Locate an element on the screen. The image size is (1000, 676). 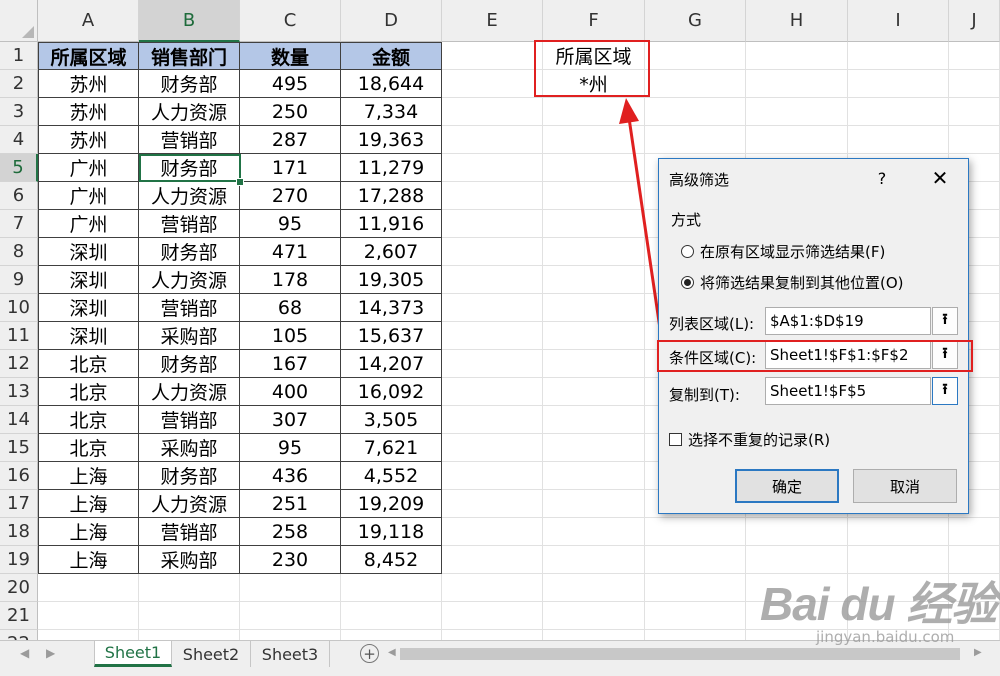
horizontal-scrollbar: ◀ ▶ is located at coordinates (686, 654).